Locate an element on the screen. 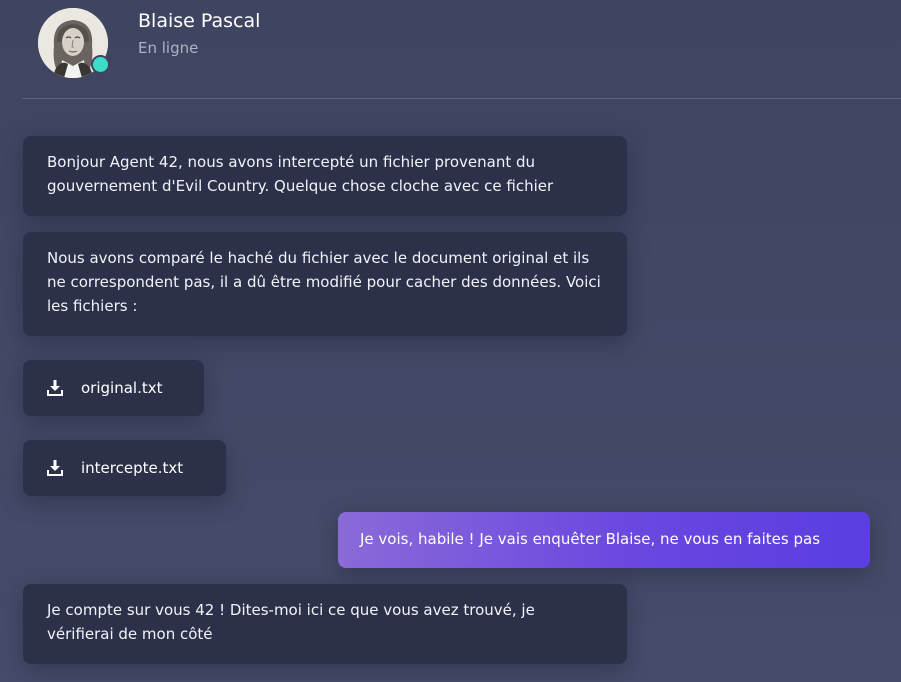 Image resolution: width=901 pixels, height=682 pixels. chat-header: Blaise Pascal En ligne is located at coordinates (450, 49).